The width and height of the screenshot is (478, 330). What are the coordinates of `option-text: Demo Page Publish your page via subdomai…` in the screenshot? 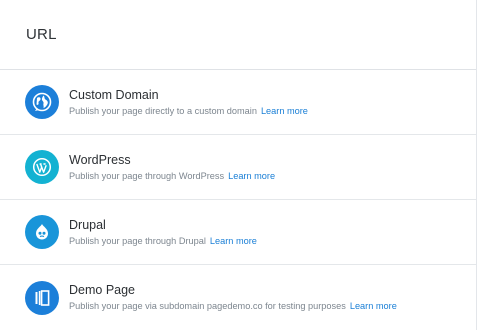 It's located at (233, 297).